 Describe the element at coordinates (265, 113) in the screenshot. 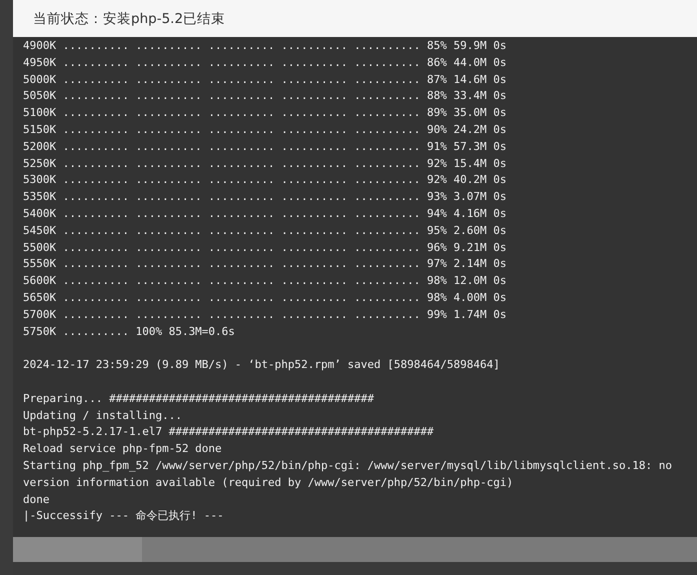

I see `terminal-line: 5100K .......... .......... .......... .......... .......... 89% 35.0M 0s` at that location.